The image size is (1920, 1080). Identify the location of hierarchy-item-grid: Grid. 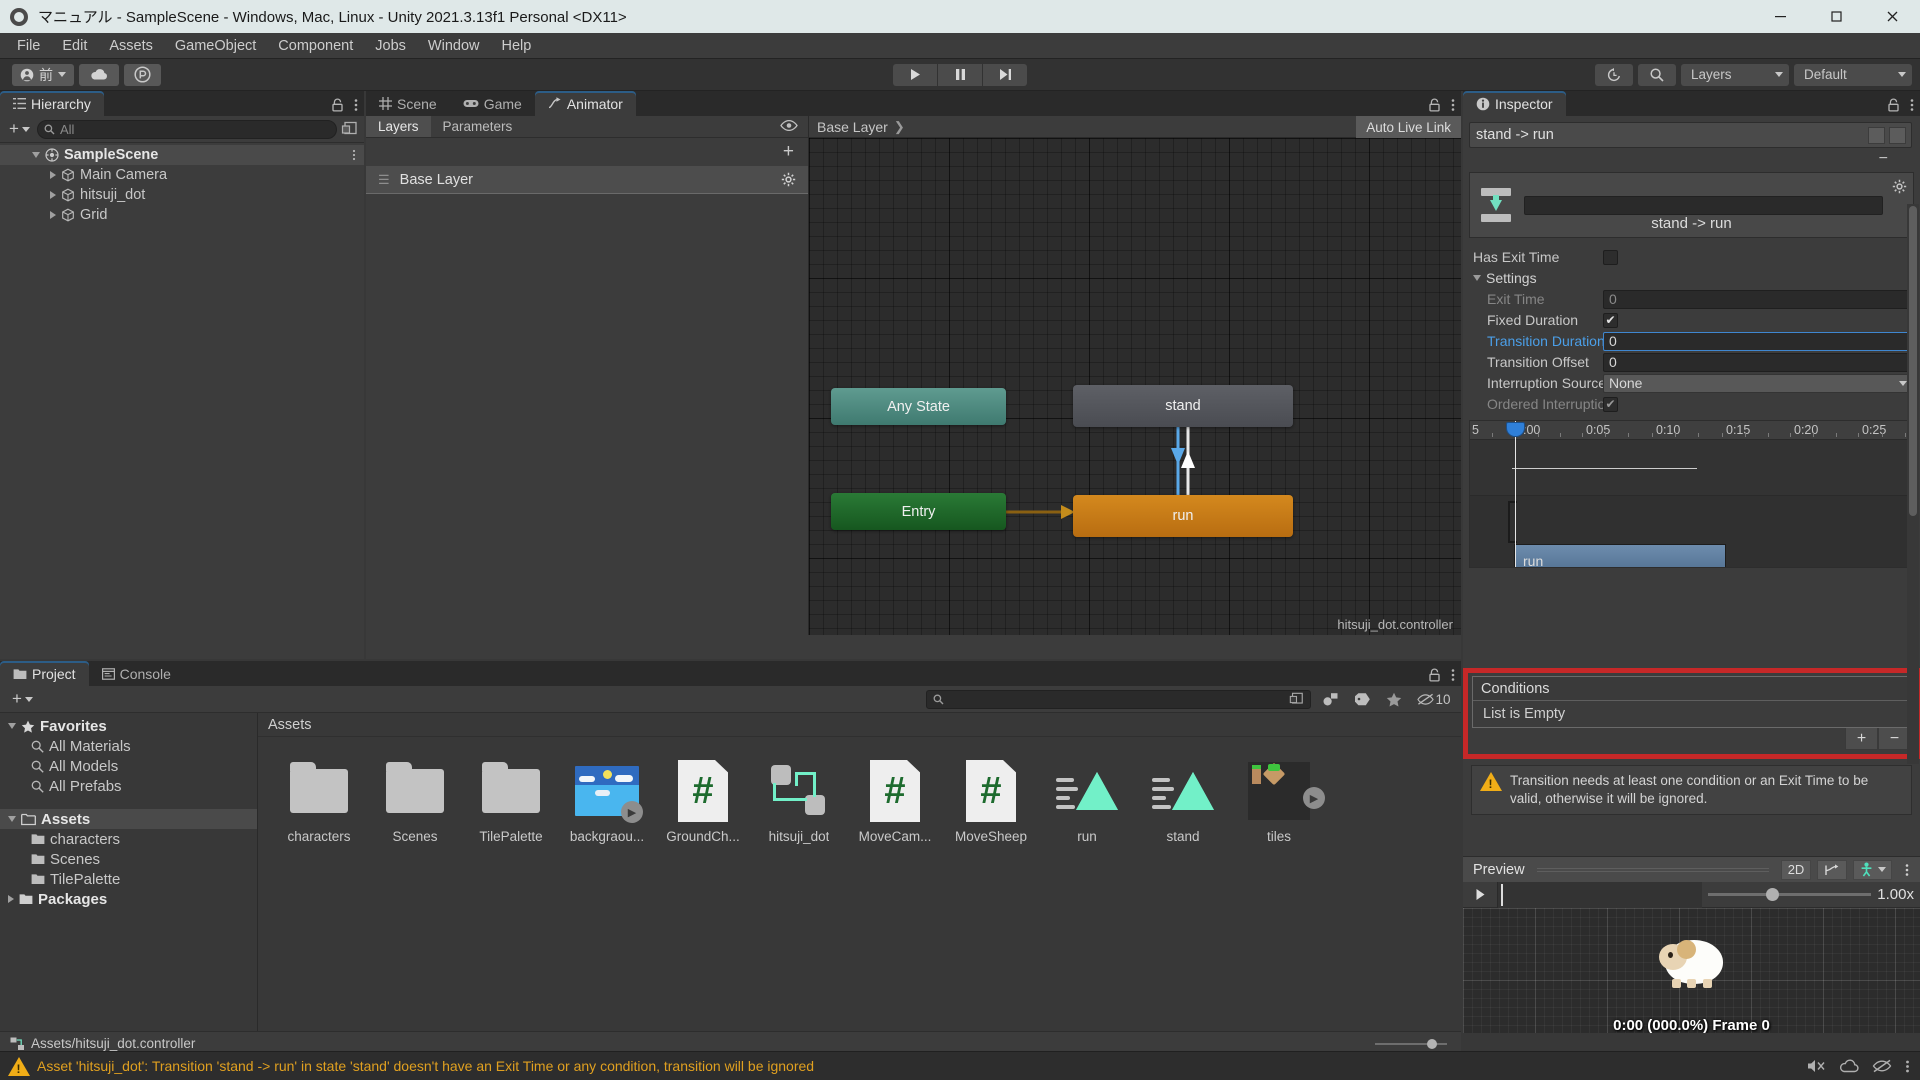
(182, 215).